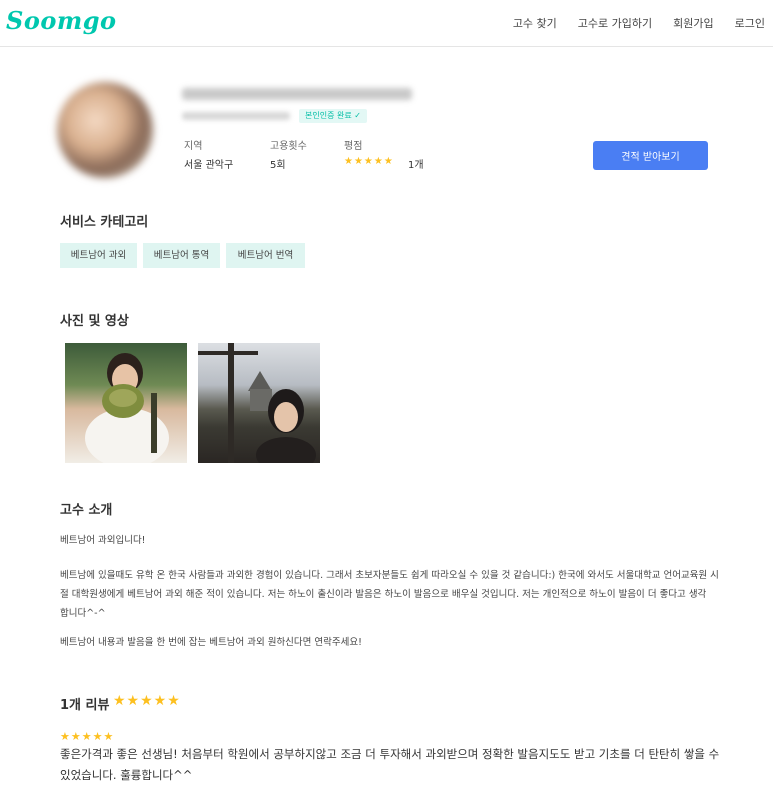  What do you see at coordinates (535, 23) in the screenshot?
I see `nav-find-pro-link: 고수 찾기` at bounding box center [535, 23].